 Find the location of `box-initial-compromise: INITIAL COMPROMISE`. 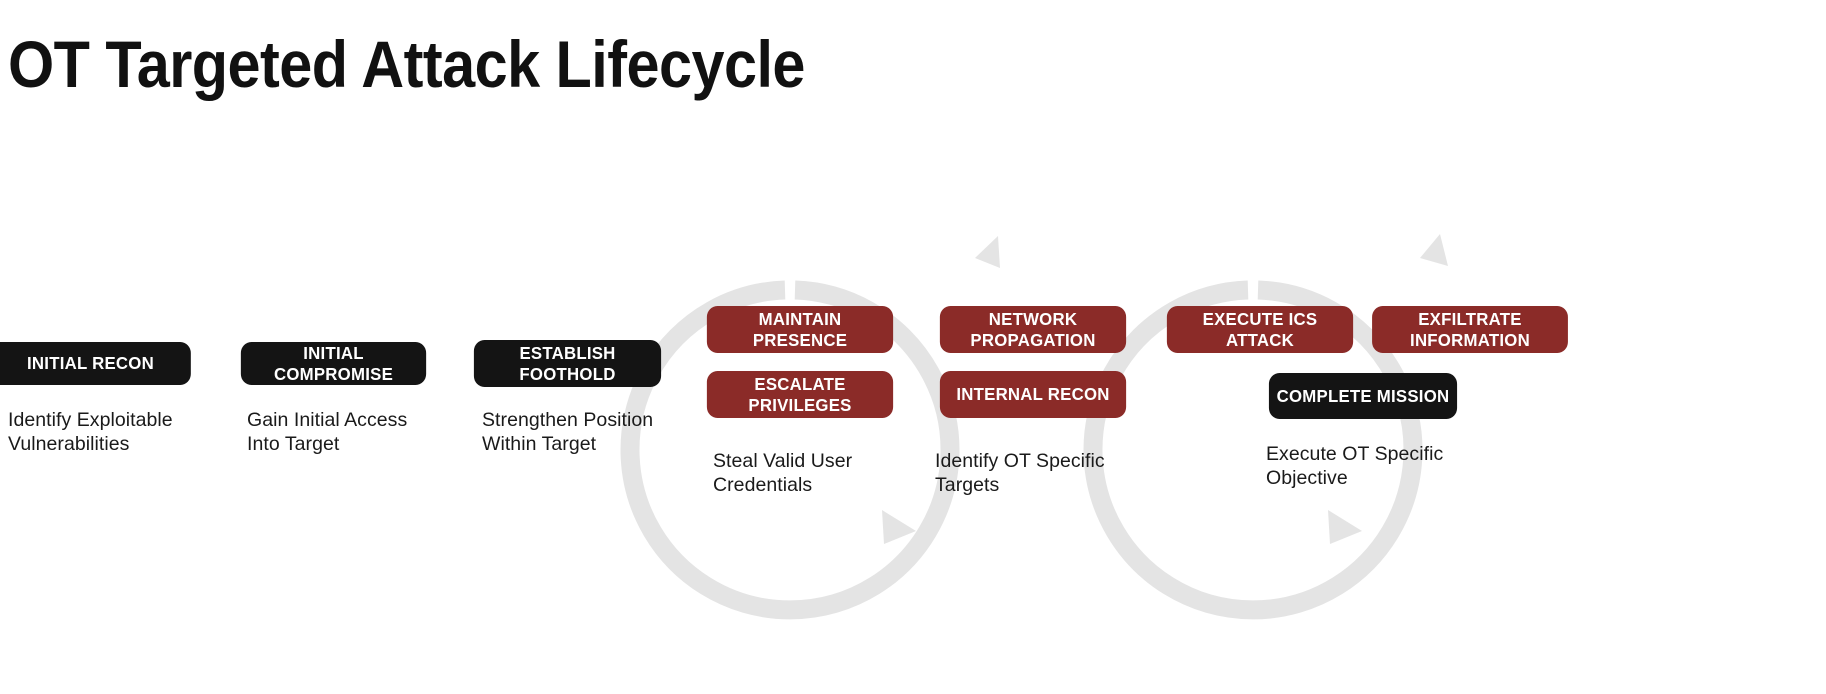

box-initial-compromise: INITIAL COMPROMISE is located at coordinates (333, 363).